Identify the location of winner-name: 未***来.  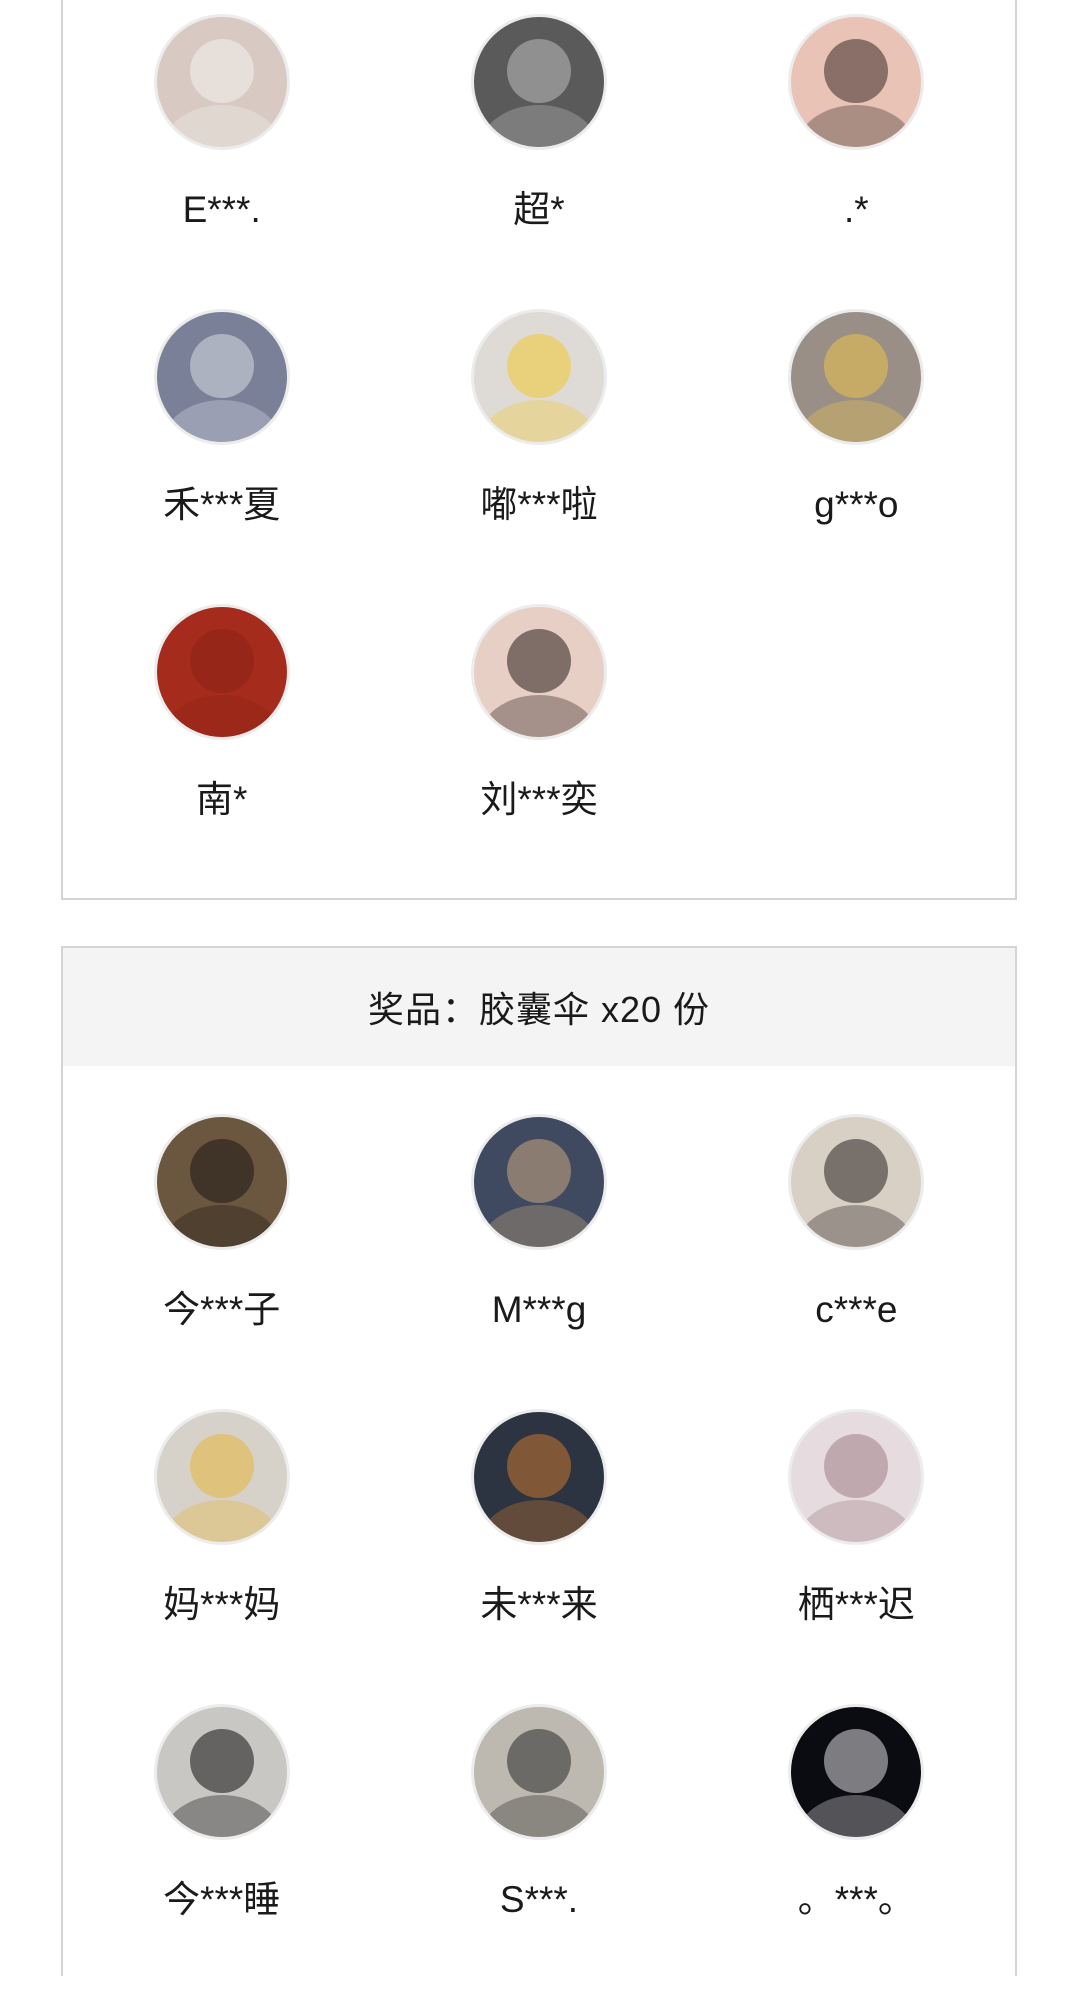
(539, 1604).